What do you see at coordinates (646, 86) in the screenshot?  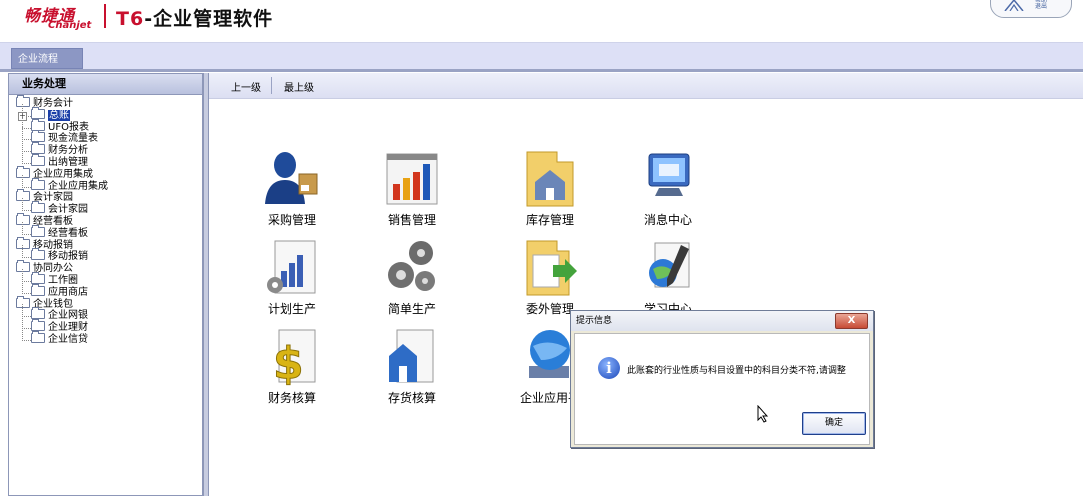 I see `main-toolbar: 上一级 最上级` at bounding box center [646, 86].